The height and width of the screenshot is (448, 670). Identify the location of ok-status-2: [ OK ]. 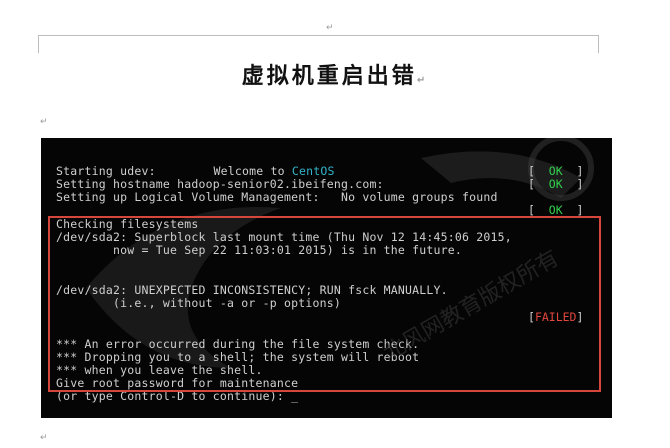
(556, 184).